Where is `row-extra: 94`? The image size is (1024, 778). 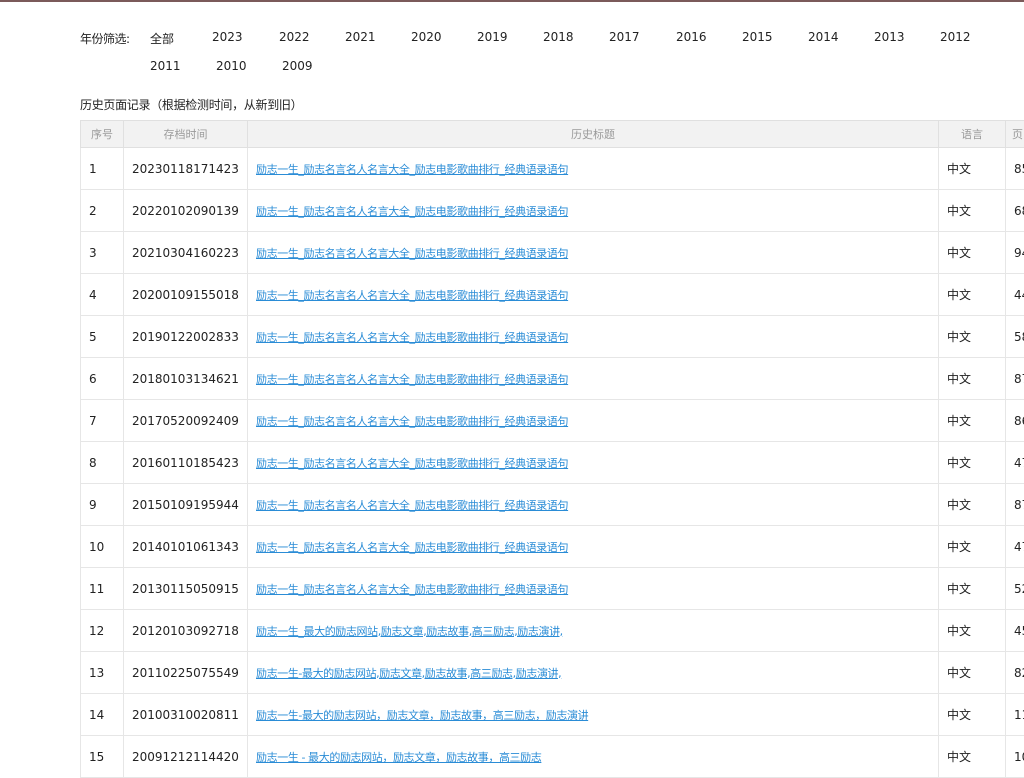
row-extra: 94 is located at coordinates (1014, 252).